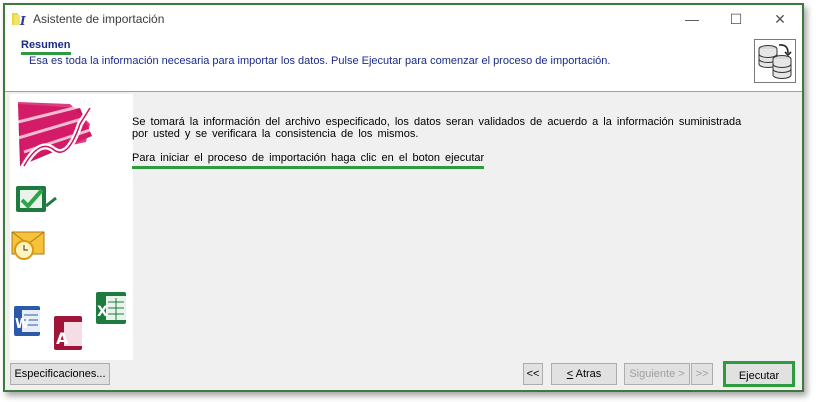  What do you see at coordinates (775, 61) in the screenshot?
I see `database-transfer-icon` at bounding box center [775, 61].